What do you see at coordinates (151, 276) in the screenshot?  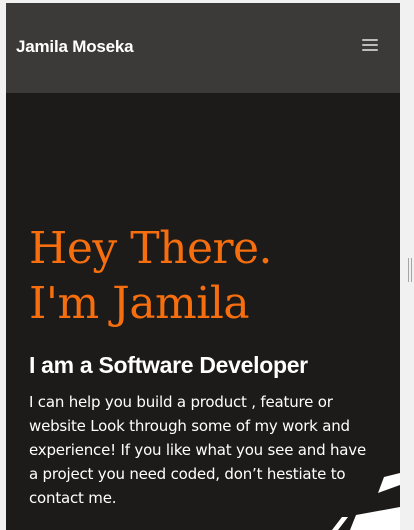 I see `hero-heading: Hey There. I'm Jamila` at bounding box center [151, 276].